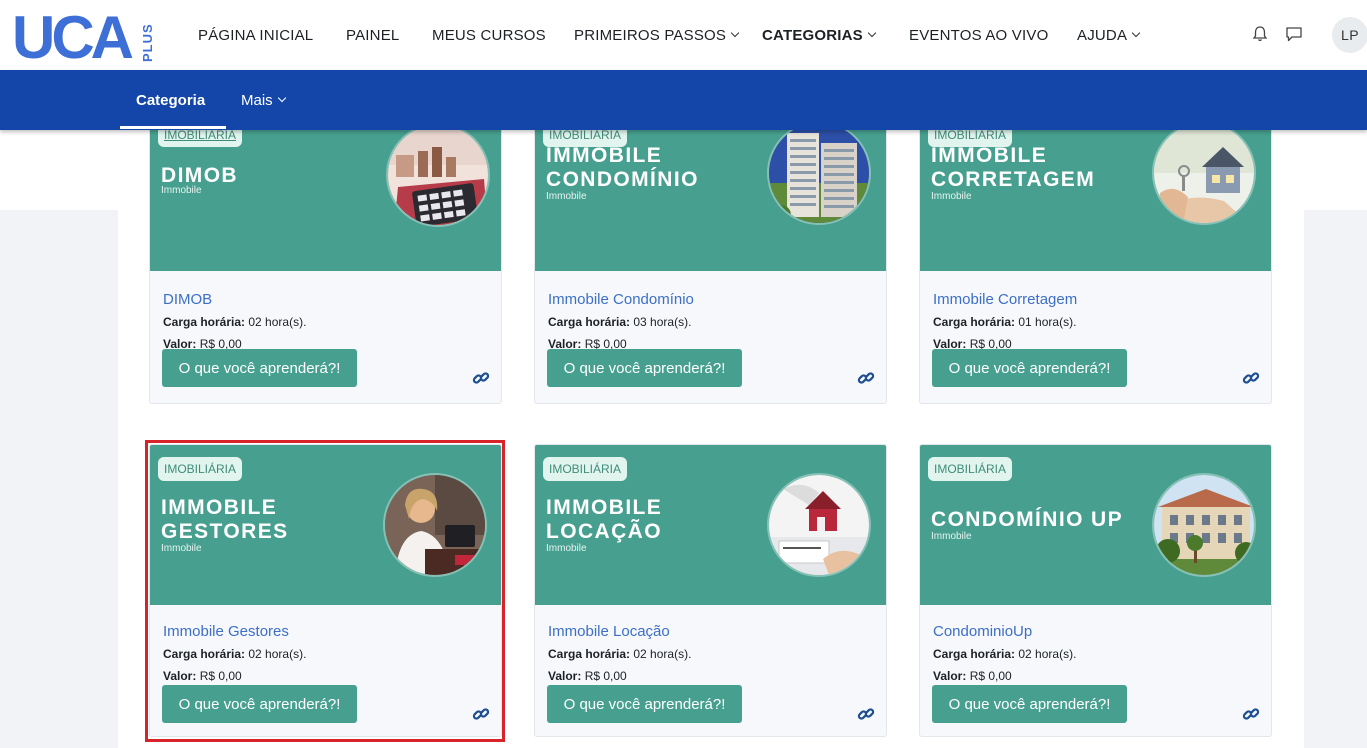 This screenshot has height=748, width=1367. What do you see at coordinates (200, 138) in the screenshot?
I see `category-tag: IMOBILIARIA` at bounding box center [200, 138].